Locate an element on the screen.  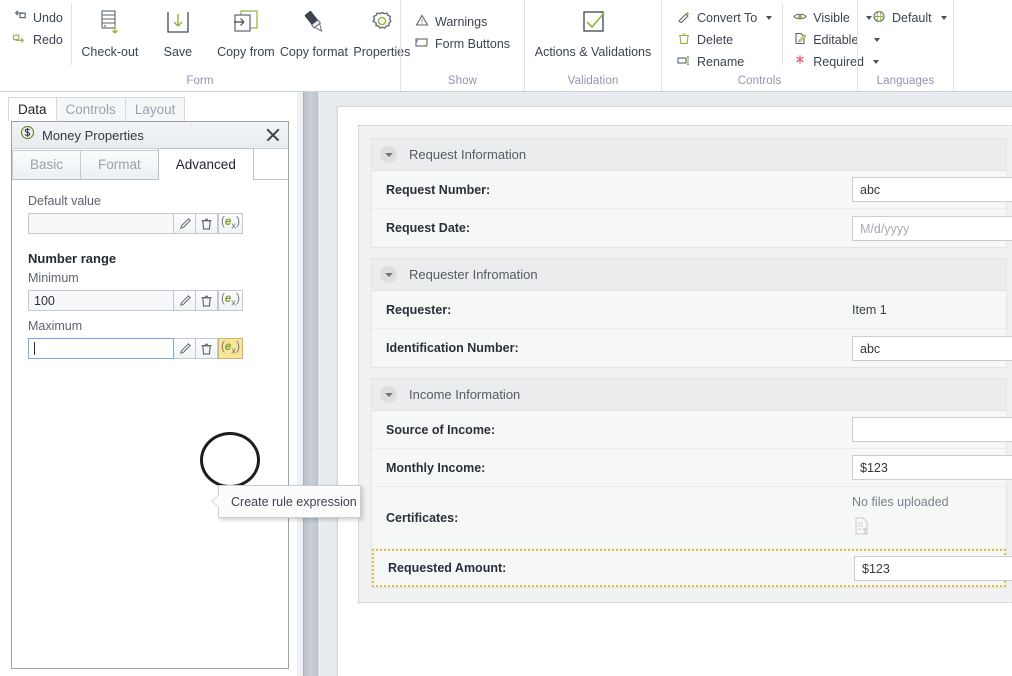
tab-controls: Controls is located at coordinates (90, 109).